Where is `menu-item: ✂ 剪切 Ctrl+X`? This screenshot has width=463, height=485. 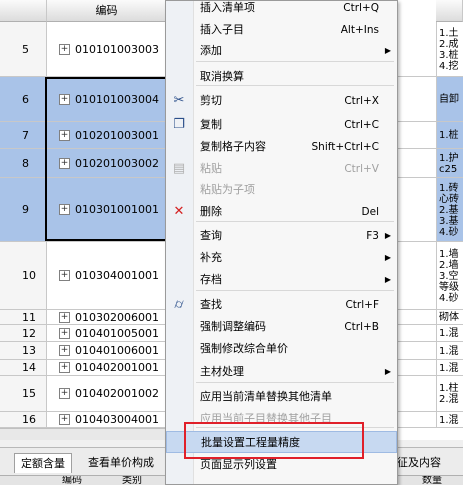
menu-item: ✂ 剪切 Ctrl+X is located at coordinates (281, 101).